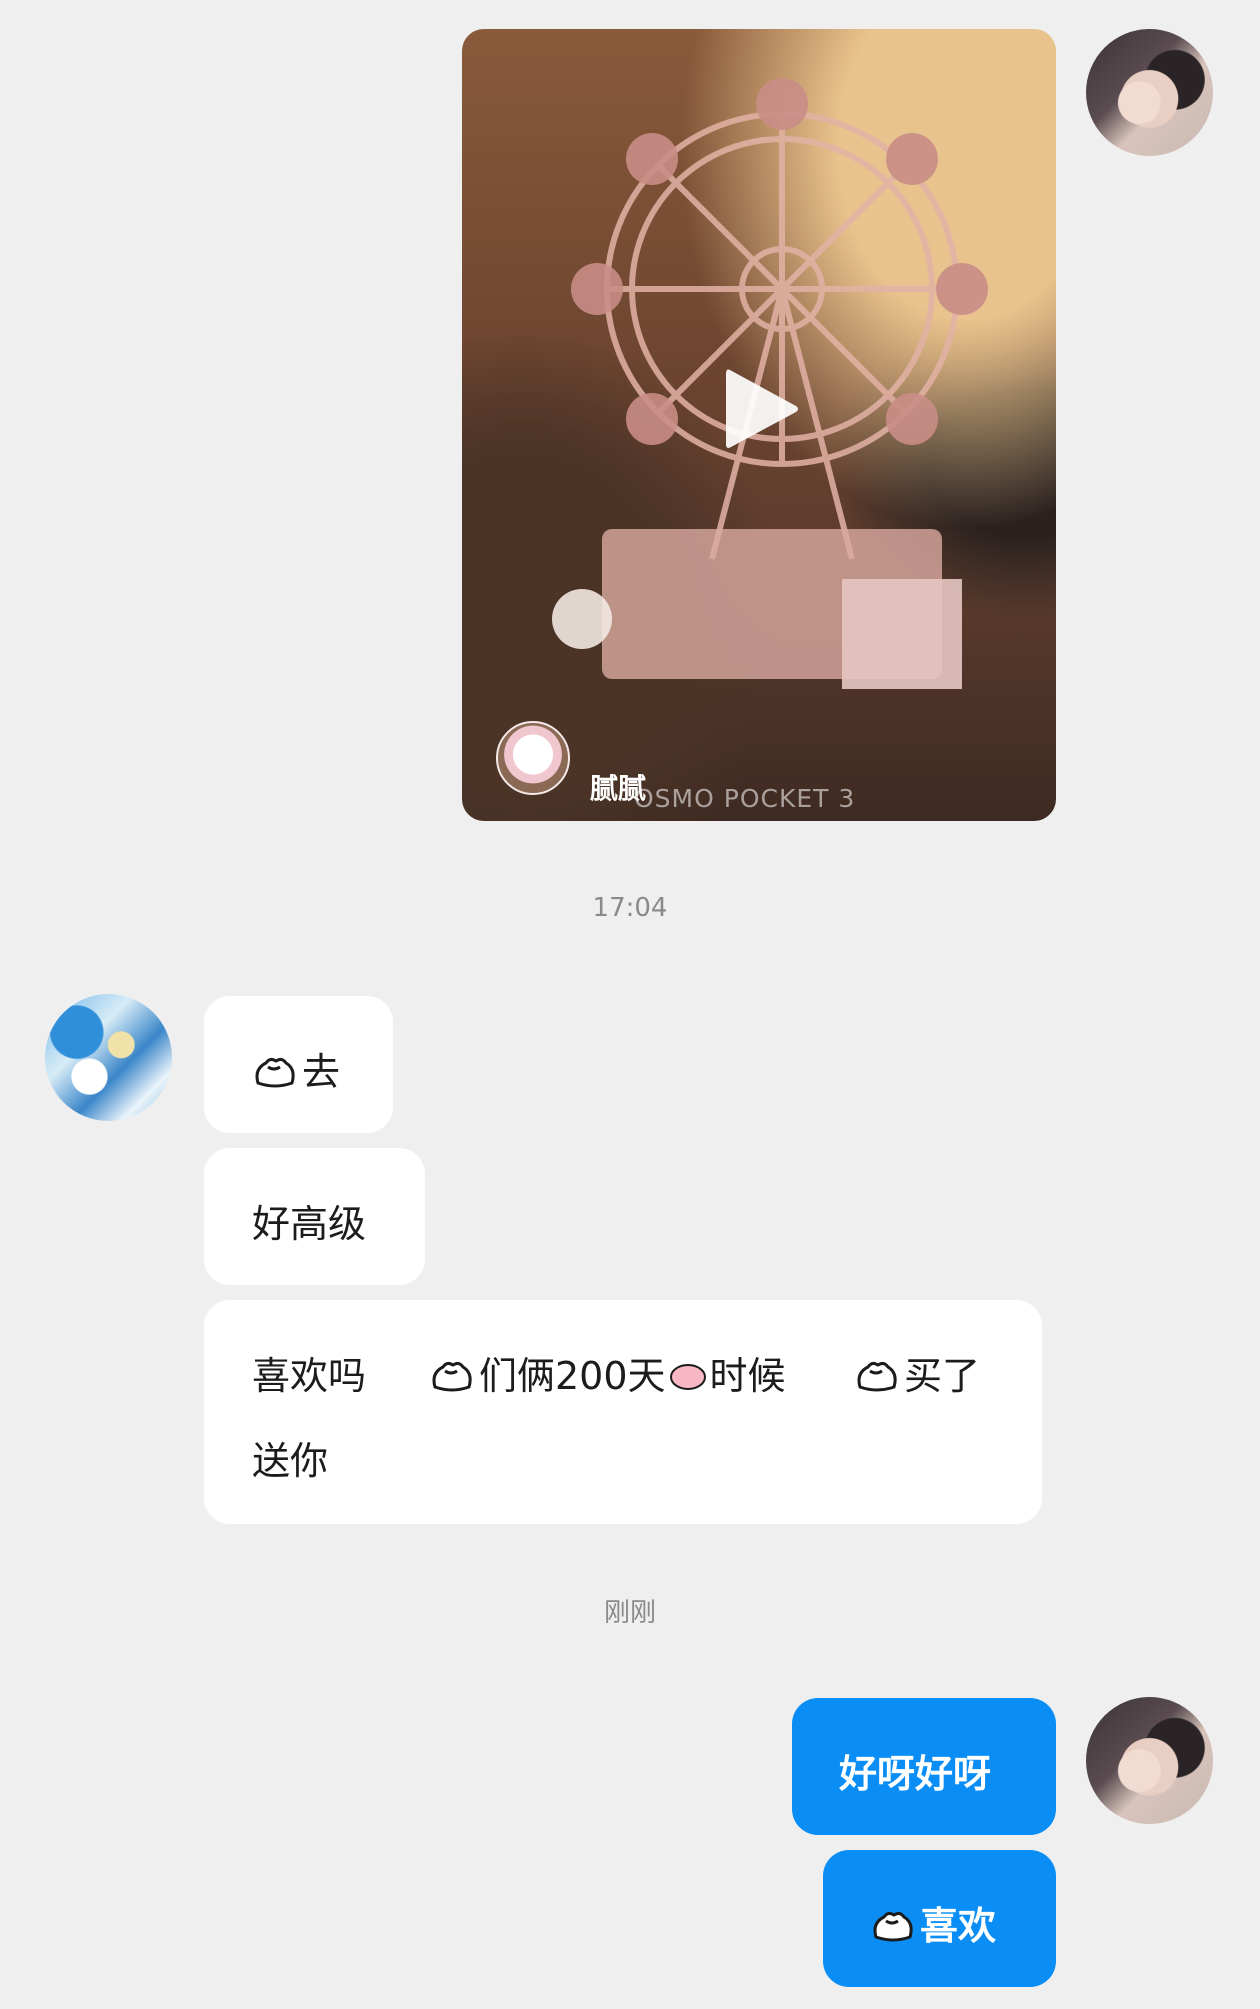 The height and width of the screenshot is (2009, 1260). What do you see at coordinates (533, 758) in the screenshot?
I see `video-author-avatar` at bounding box center [533, 758].